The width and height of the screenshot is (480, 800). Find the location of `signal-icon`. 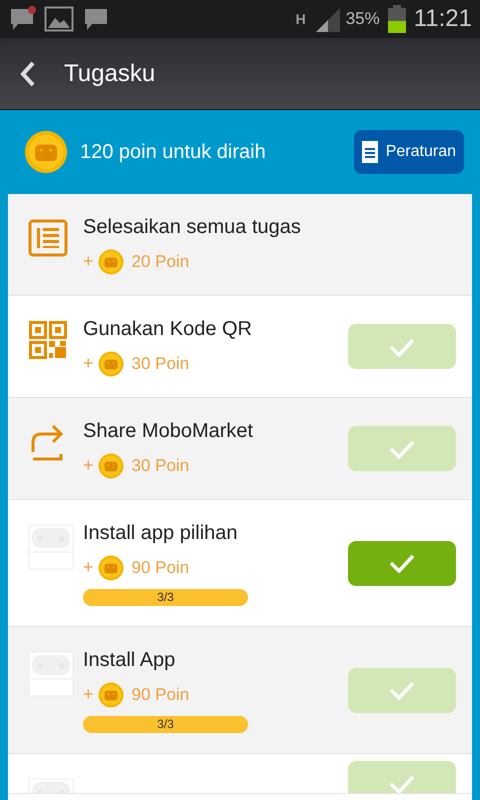

signal-icon is located at coordinates (328, 19).